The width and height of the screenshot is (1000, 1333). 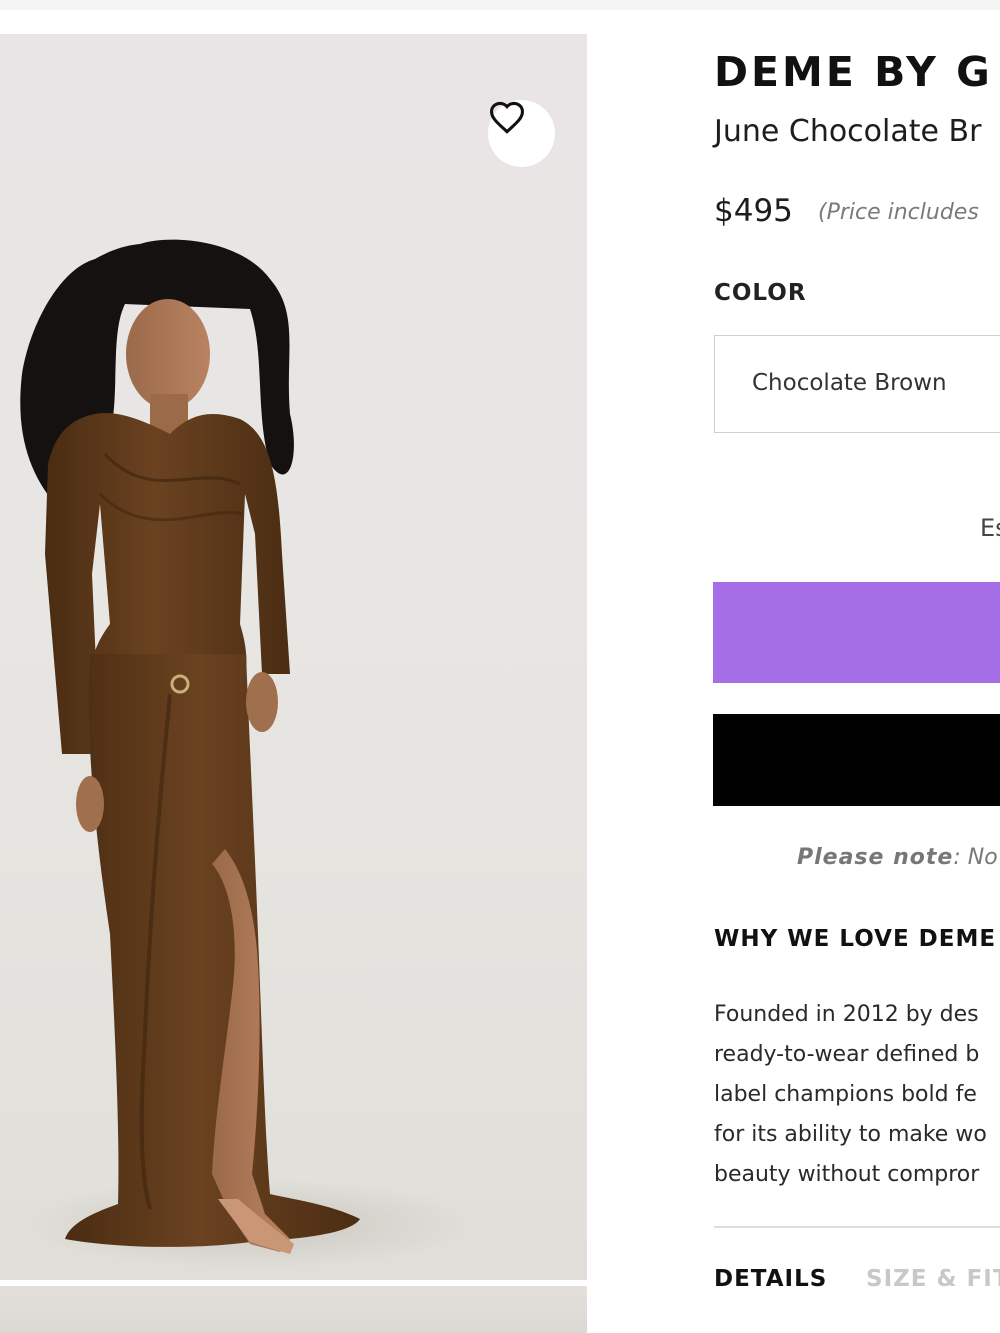 What do you see at coordinates (898, 212) in the screenshot?
I see `price-note: (Price includes` at bounding box center [898, 212].